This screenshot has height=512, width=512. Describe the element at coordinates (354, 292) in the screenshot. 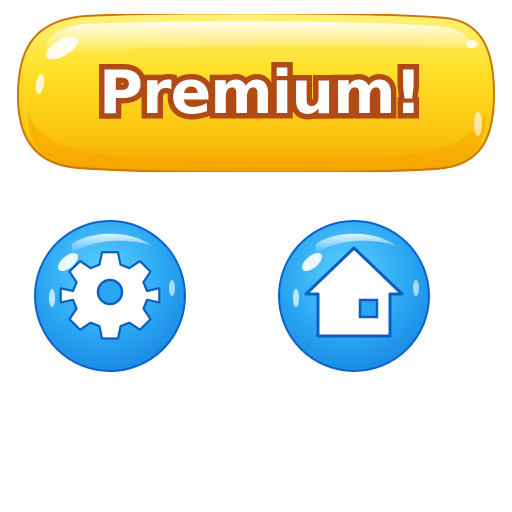

I see `house-icon` at that location.